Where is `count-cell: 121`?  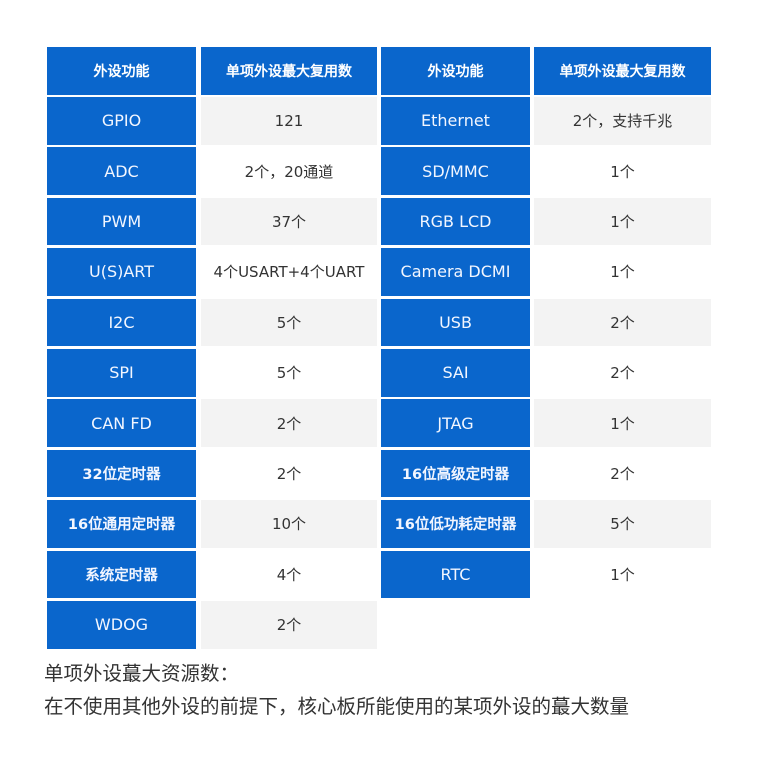
count-cell: 121 is located at coordinates (289, 121).